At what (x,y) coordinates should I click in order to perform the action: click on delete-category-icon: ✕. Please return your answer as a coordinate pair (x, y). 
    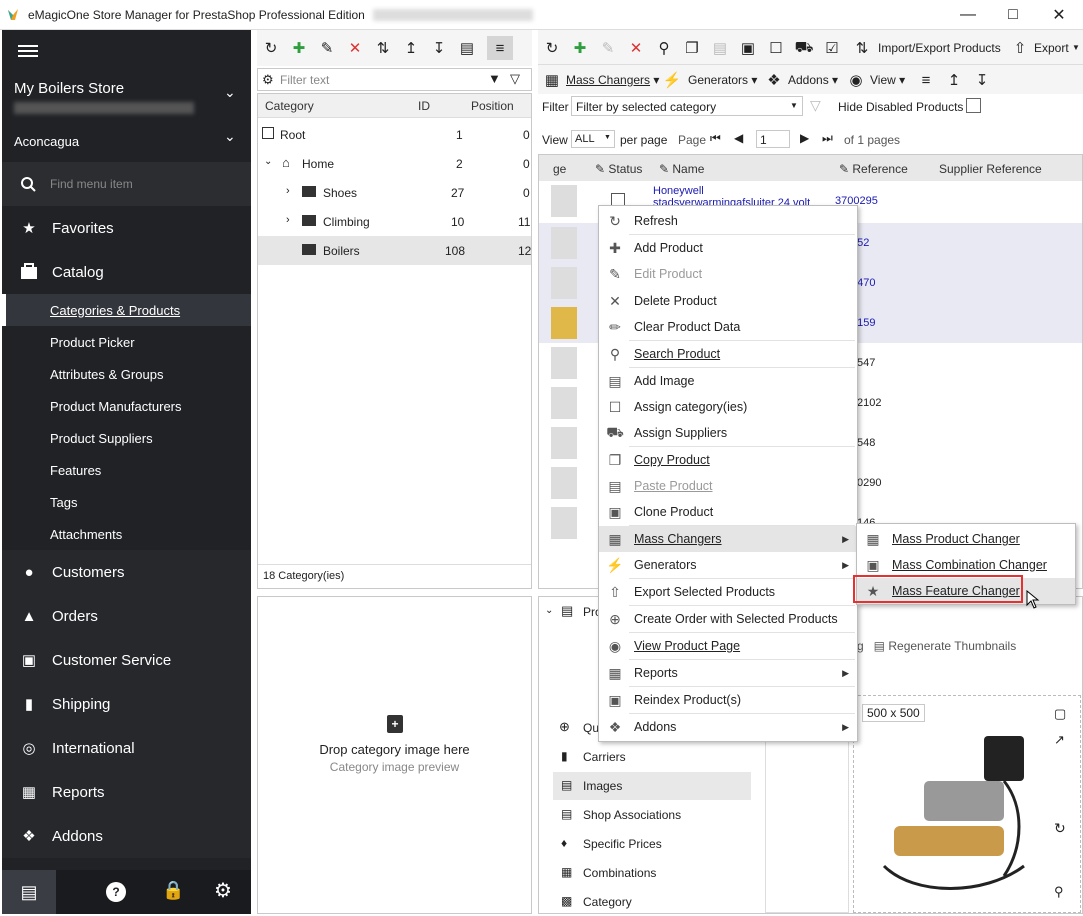
    Looking at the image, I should click on (355, 48).